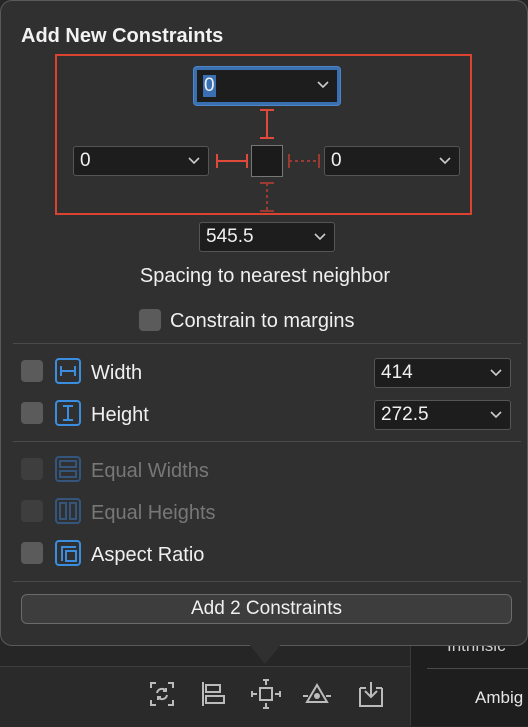 This screenshot has width=528, height=727. Describe the element at coordinates (266, 609) in the screenshot. I see `add-constraints-button: Add 2 Constraints` at that location.